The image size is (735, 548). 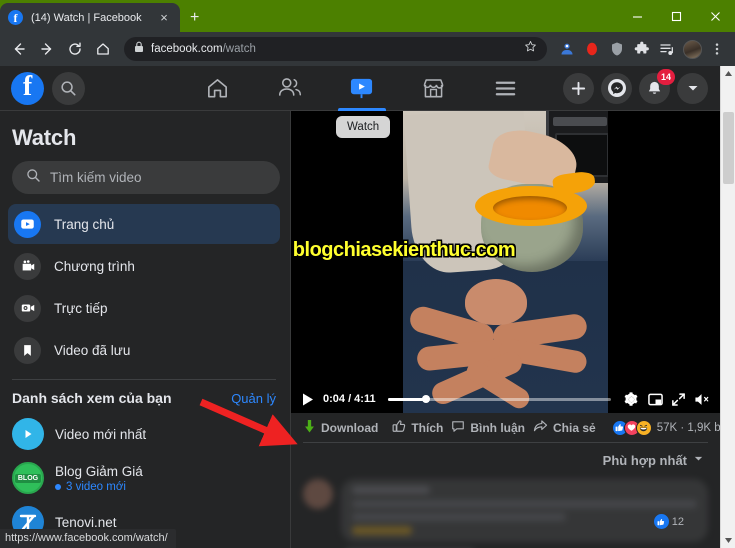 What do you see at coordinates (667, 49) in the screenshot?
I see `playlist-icon` at bounding box center [667, 49].